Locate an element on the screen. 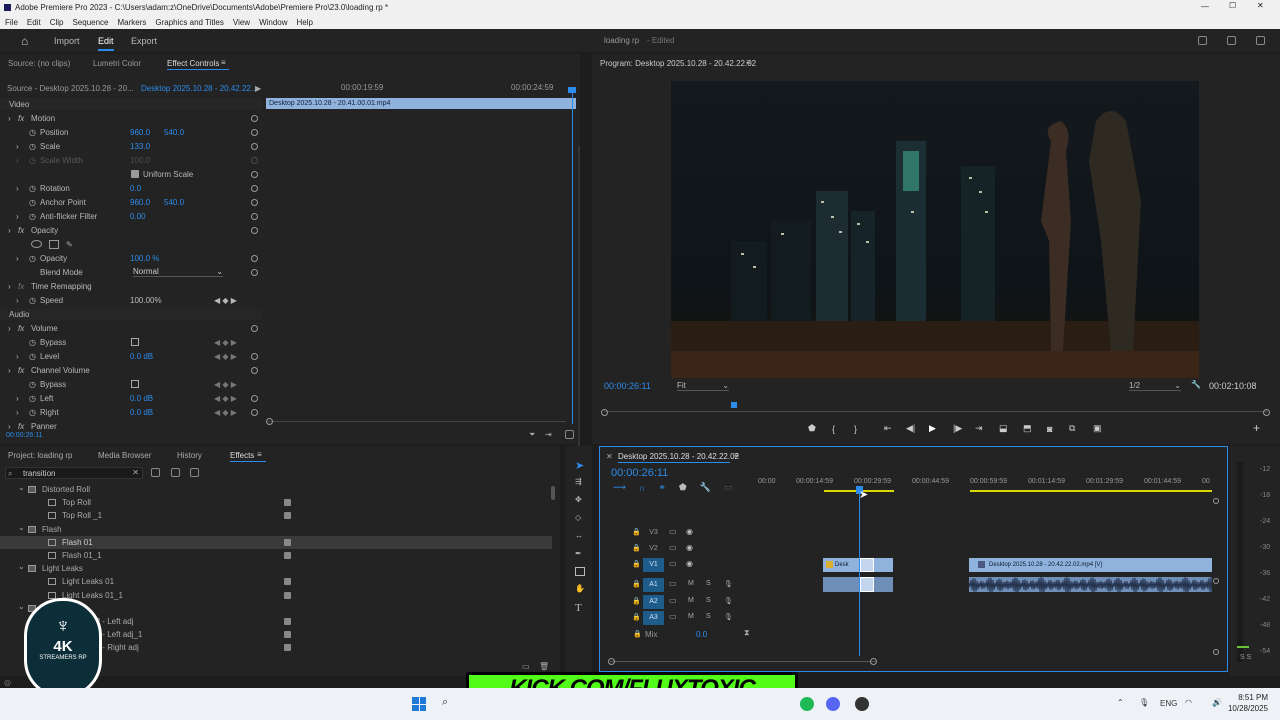 The image size is (1280, 720). program-scrub-bar is located at coordinates (936, 407).